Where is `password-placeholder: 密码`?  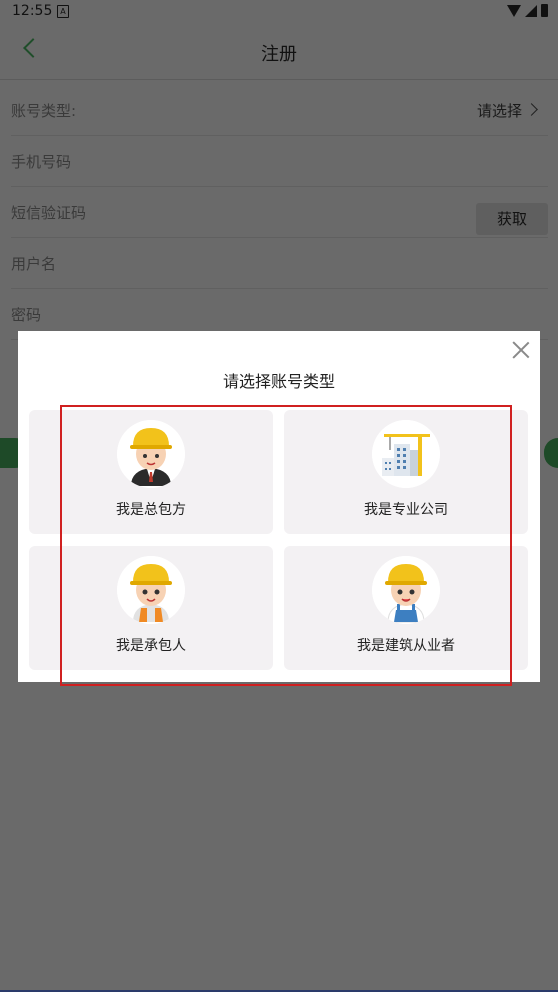 password-placeholder: 密码 is located at coordinates (26, 315).